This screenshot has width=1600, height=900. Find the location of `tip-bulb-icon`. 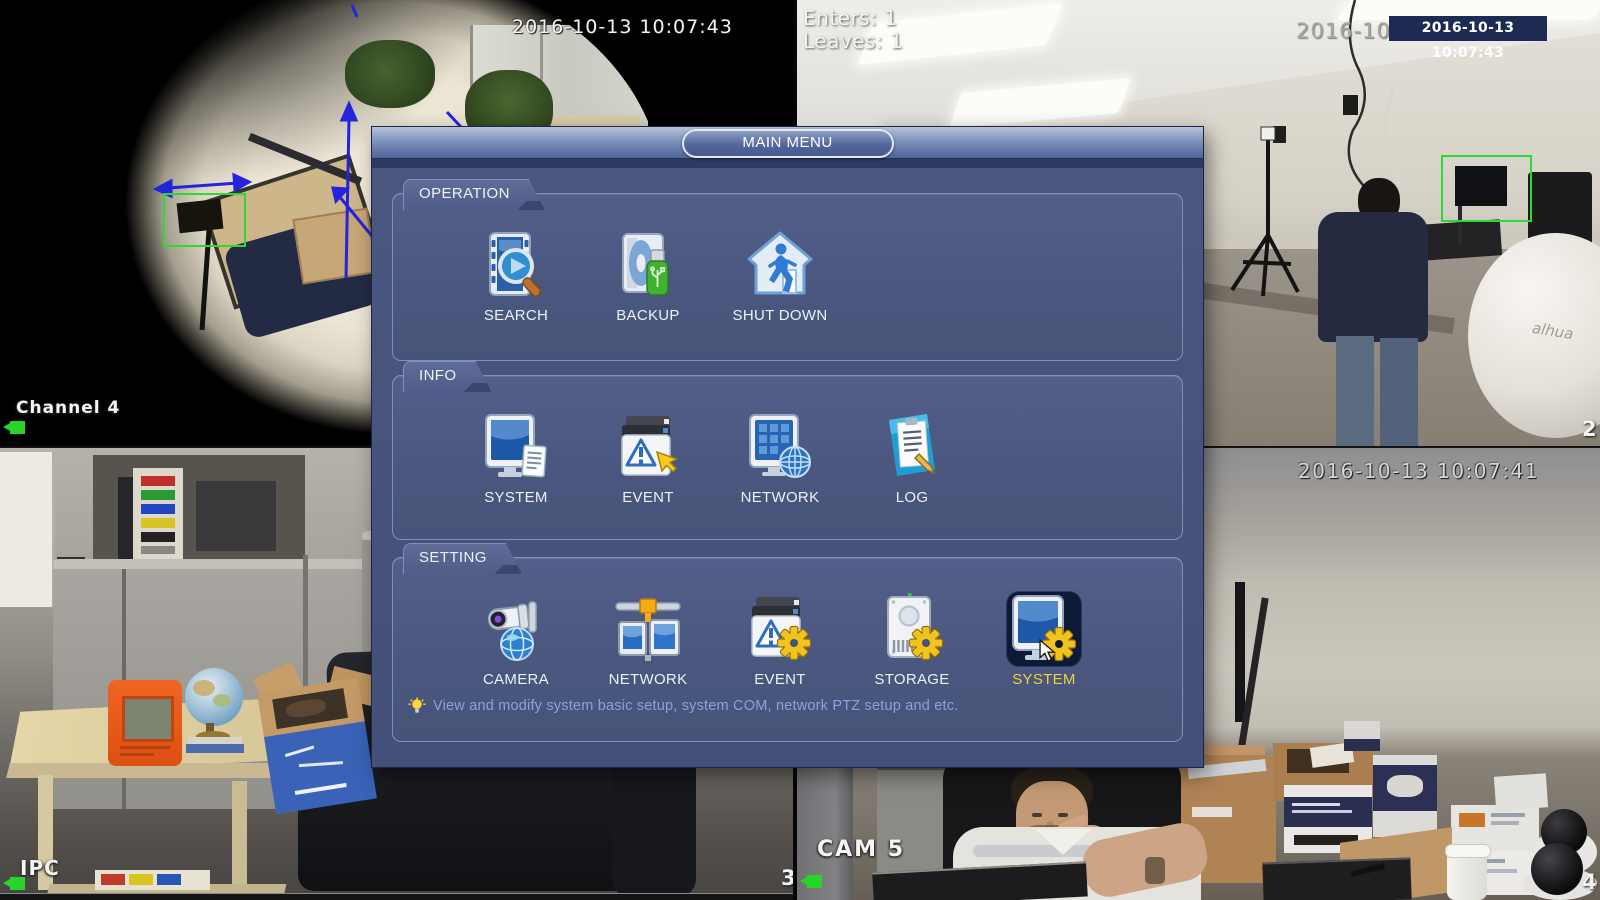

tip-bulb-icon is located at coordinates (417, 705).